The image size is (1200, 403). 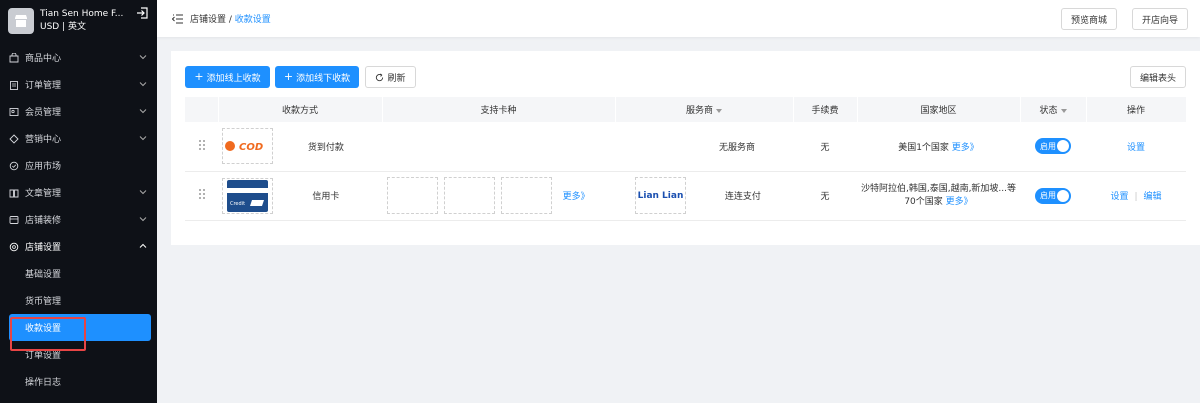 I want to click on breadcrumb-current: 收款设置, so click(x=252, y=20).